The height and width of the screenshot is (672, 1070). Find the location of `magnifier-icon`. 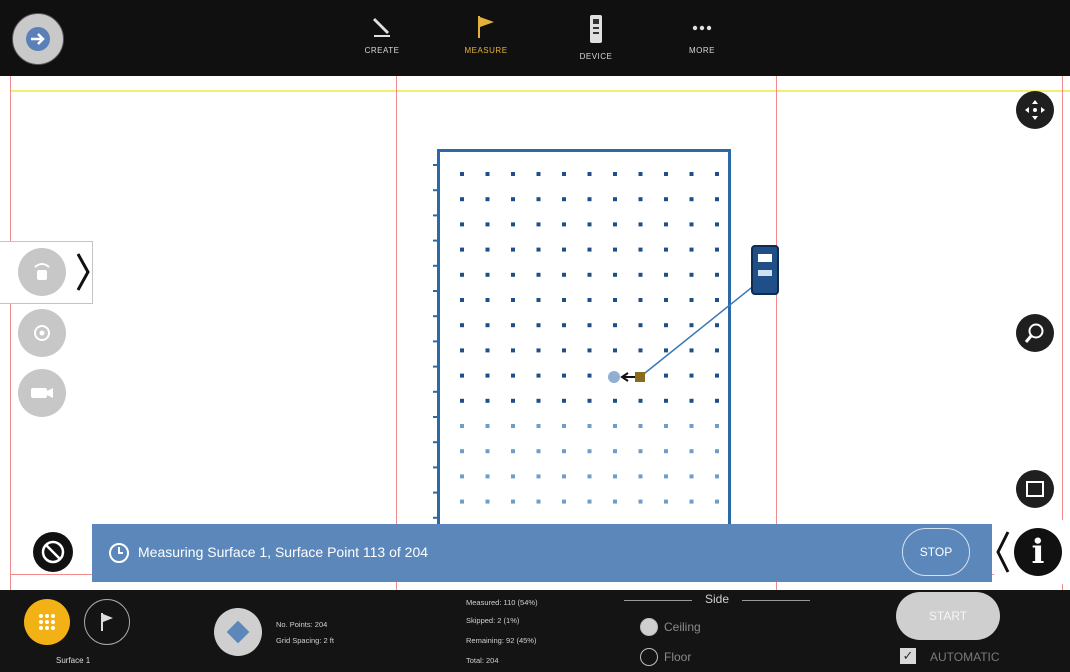

magnifier-icon is located at coordinates (1034, 333).